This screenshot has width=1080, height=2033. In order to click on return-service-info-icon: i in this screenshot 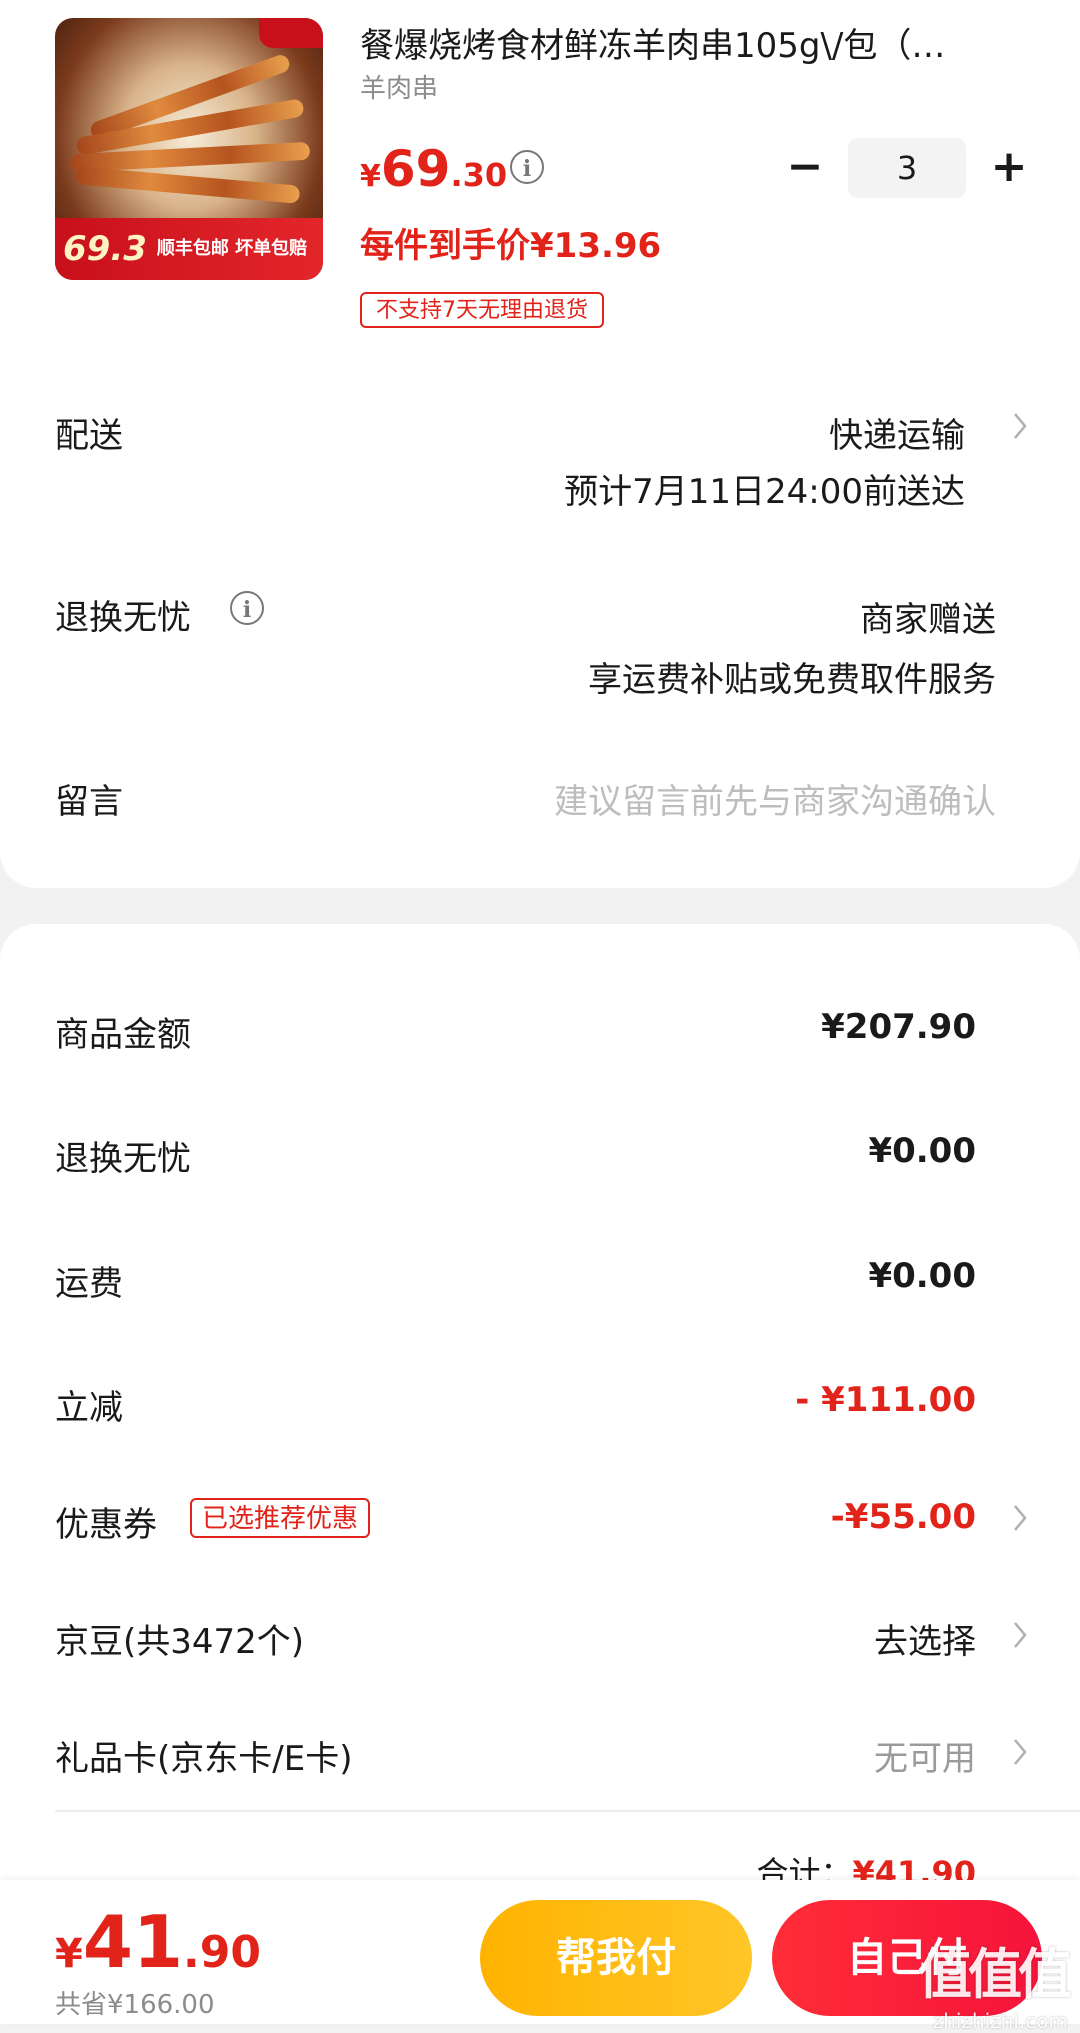, I will do `click(247, 608)`.